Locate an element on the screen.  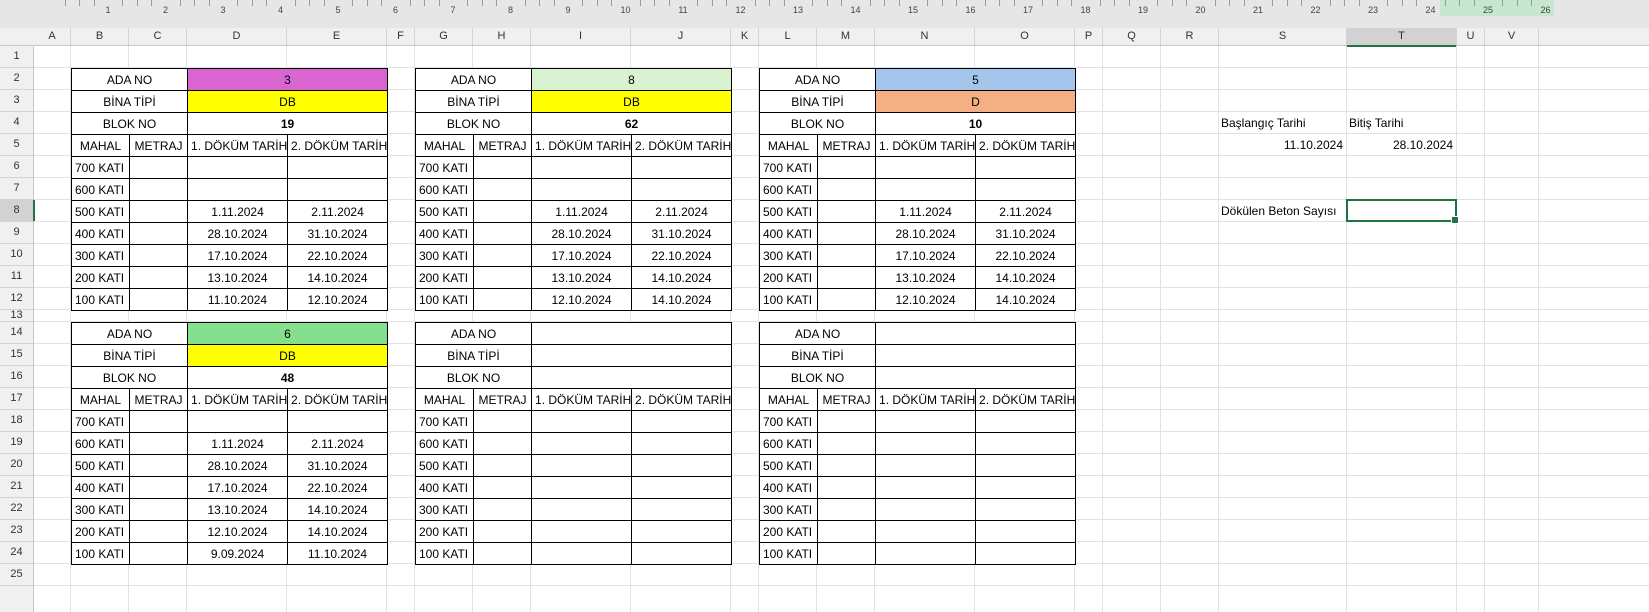
first-pour-date: 12.10.2024 is located at coordinates (926, 299).